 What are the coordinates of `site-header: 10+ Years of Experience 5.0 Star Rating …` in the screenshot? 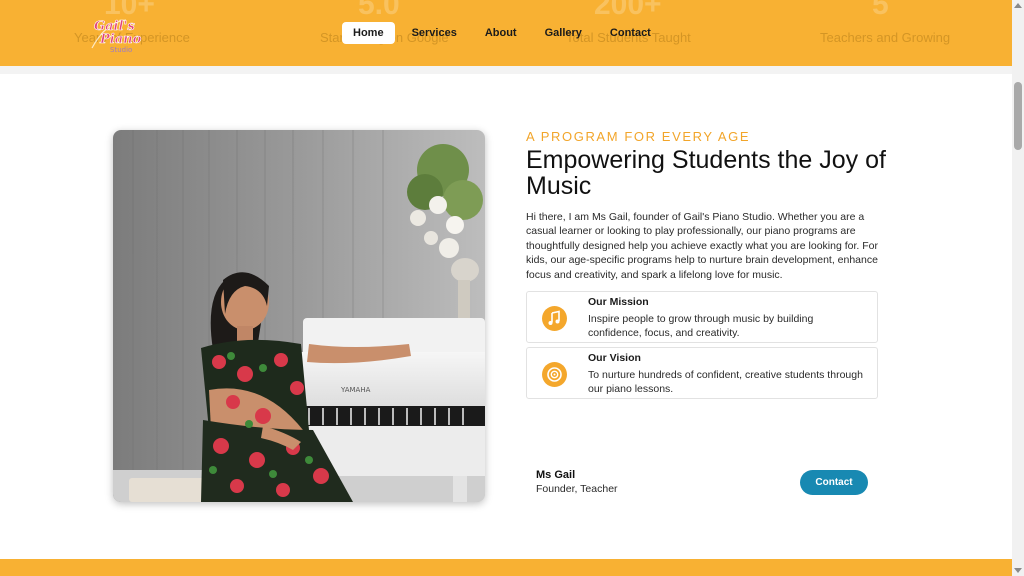 It's located at (506, 33).